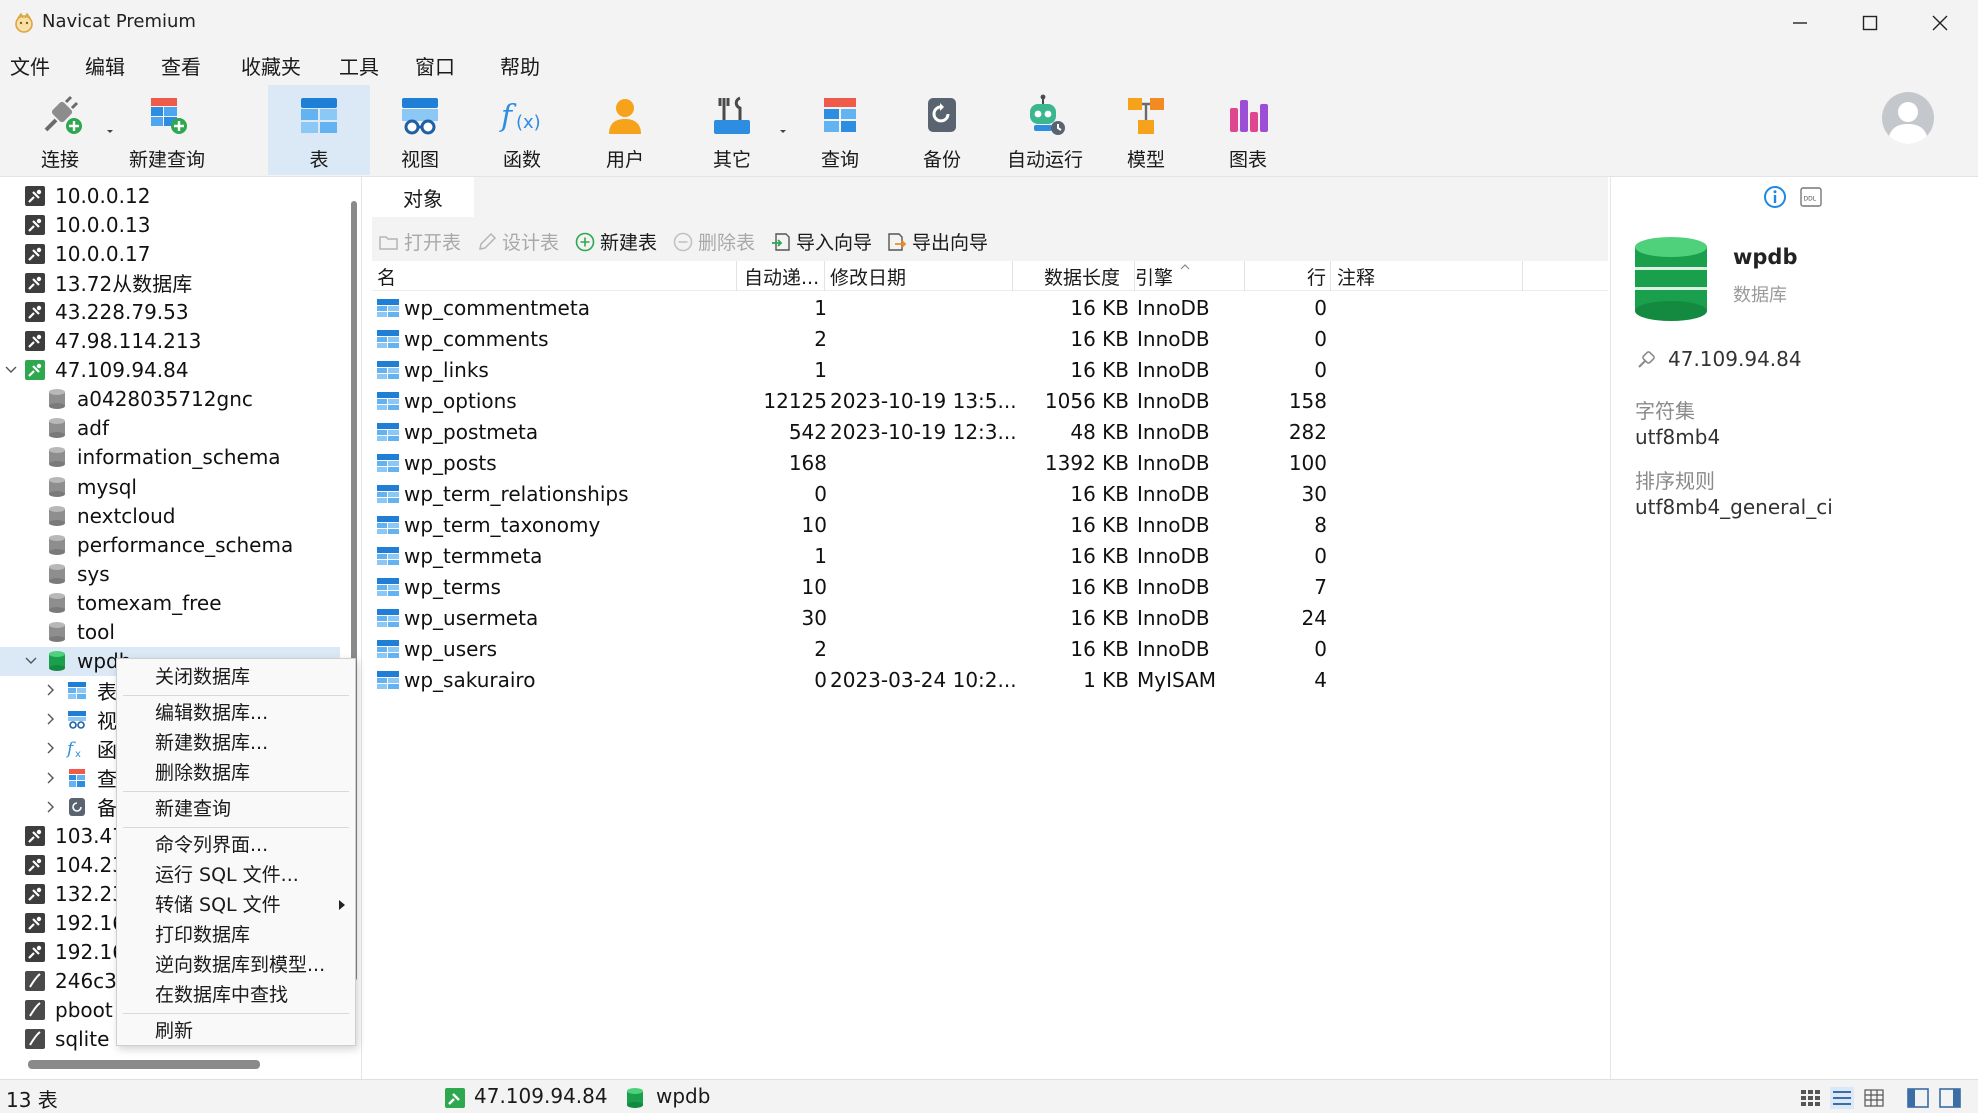  Describe the element at coordinates (236, 1031) in the screenshot. I see `context-menu-item: 刷新` at that location.